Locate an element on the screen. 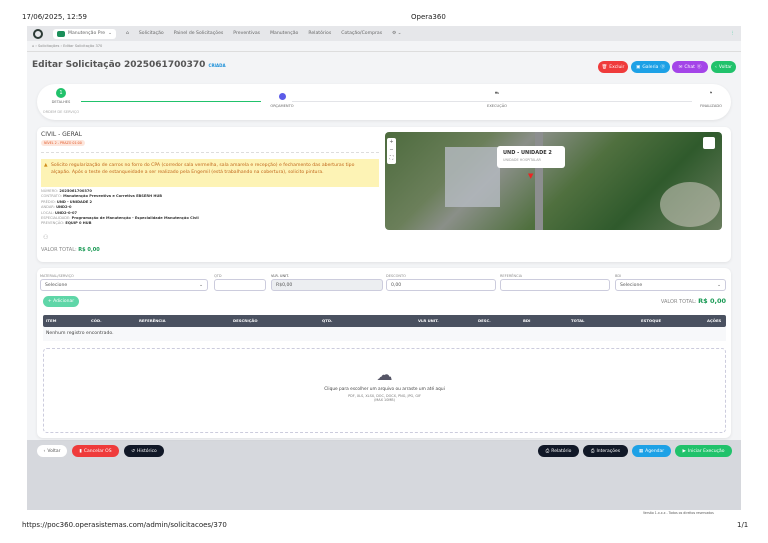 This screenshot has height=543, width=768. history-button: ↺ Histórico is located at coordinates (144, 451).